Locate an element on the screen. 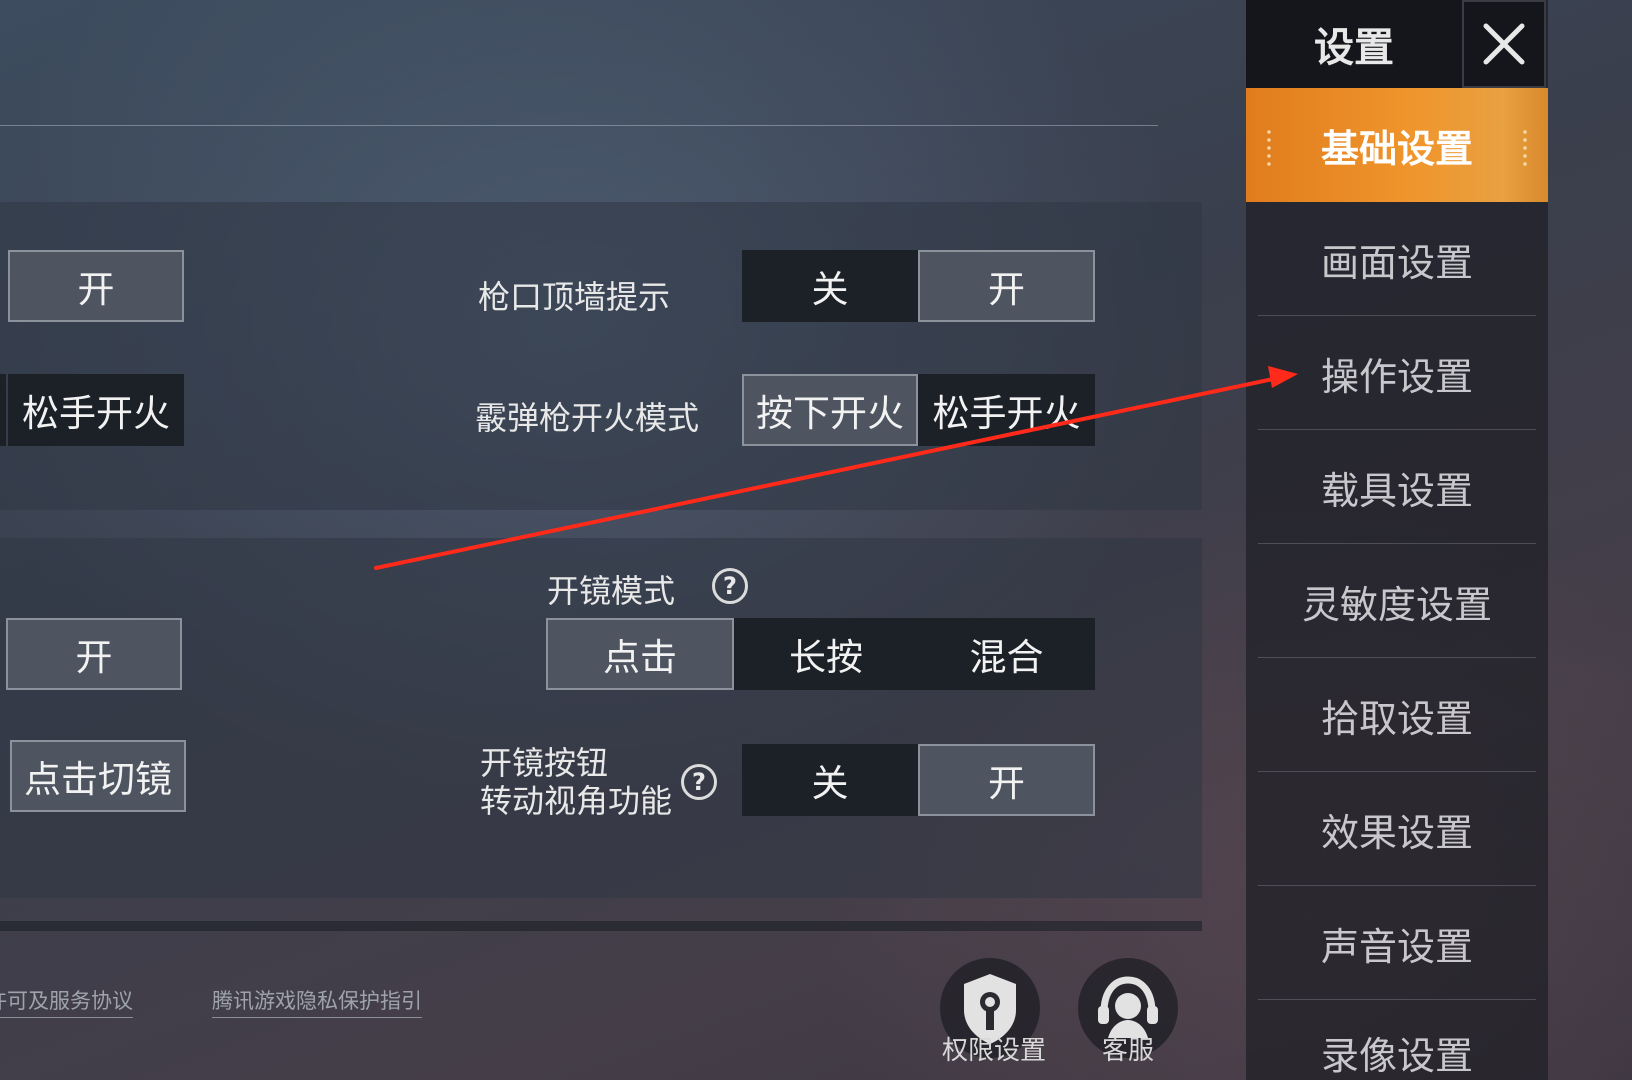  privacy-guide-link: 腾讯游戏隐私保护指引 is located at coordinates (317, 1001).